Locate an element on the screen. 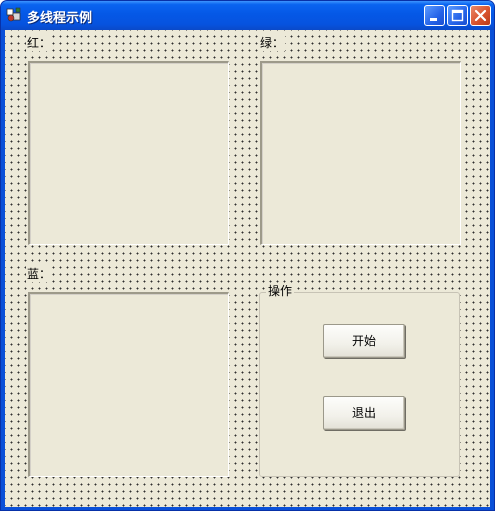  window-title: 多线程示例 is located at coordinates (60, 18).